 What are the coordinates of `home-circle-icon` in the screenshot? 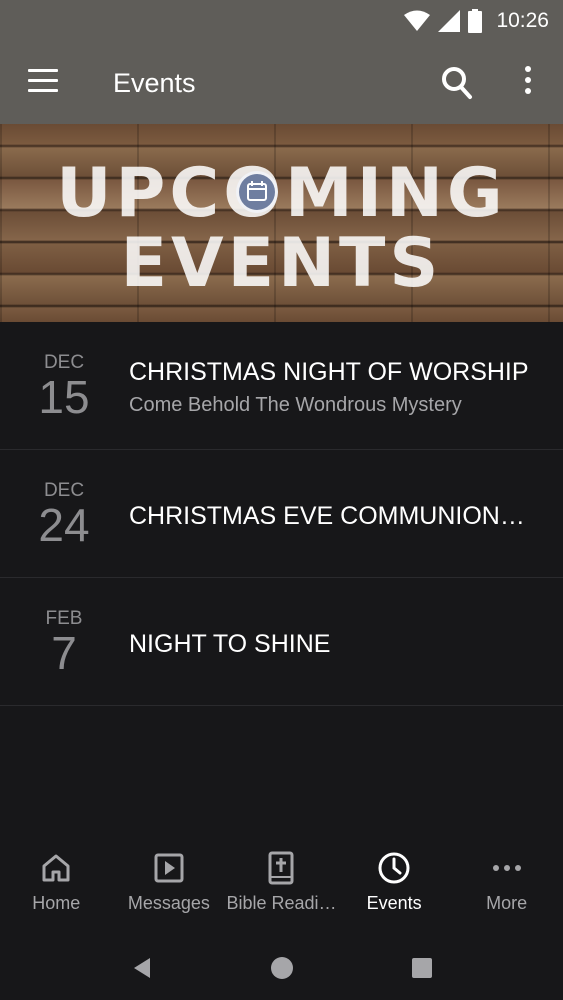 It's located at (282, 968).